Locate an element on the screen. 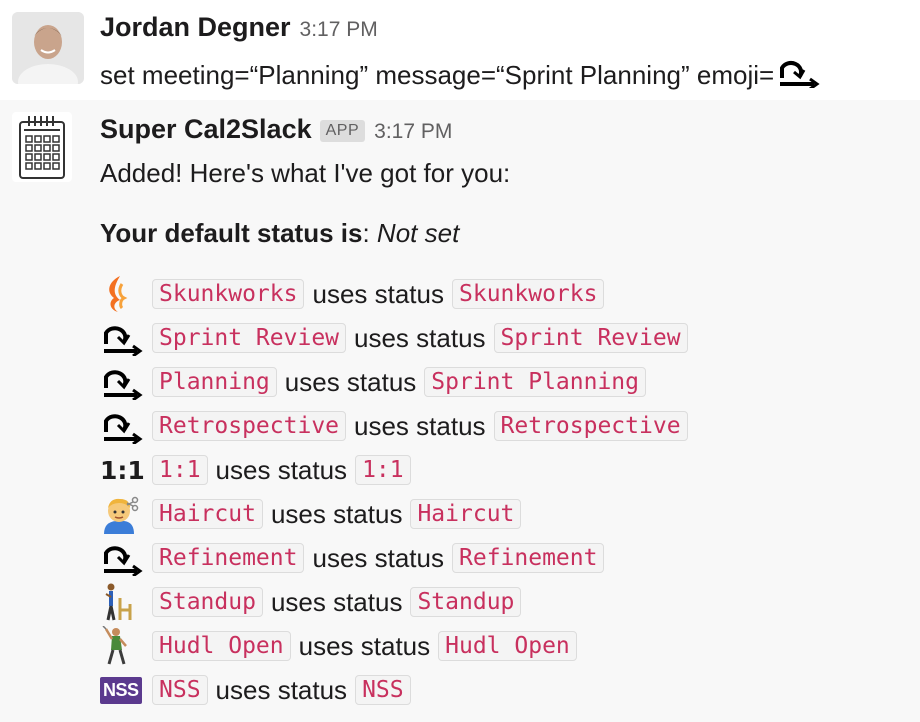 This screenshot has width=920, height=722. list-item: Haircut uses status Haircut is located at coordinates (394, 514).